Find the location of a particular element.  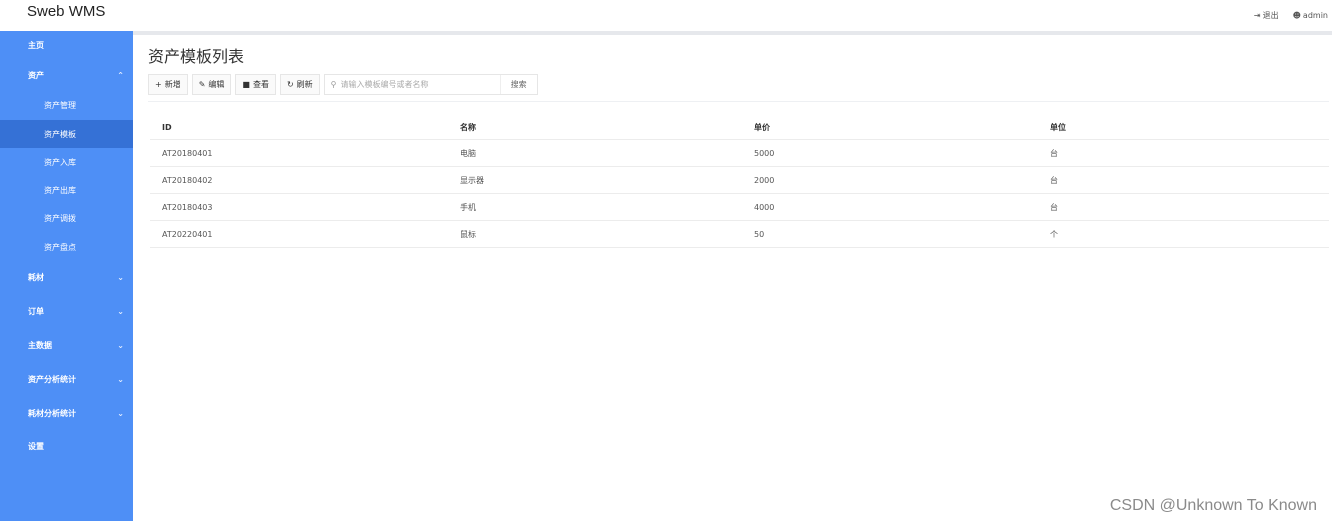

sidebar-item-assets: 资产 ⌃ is located at coordinates (66, 75).